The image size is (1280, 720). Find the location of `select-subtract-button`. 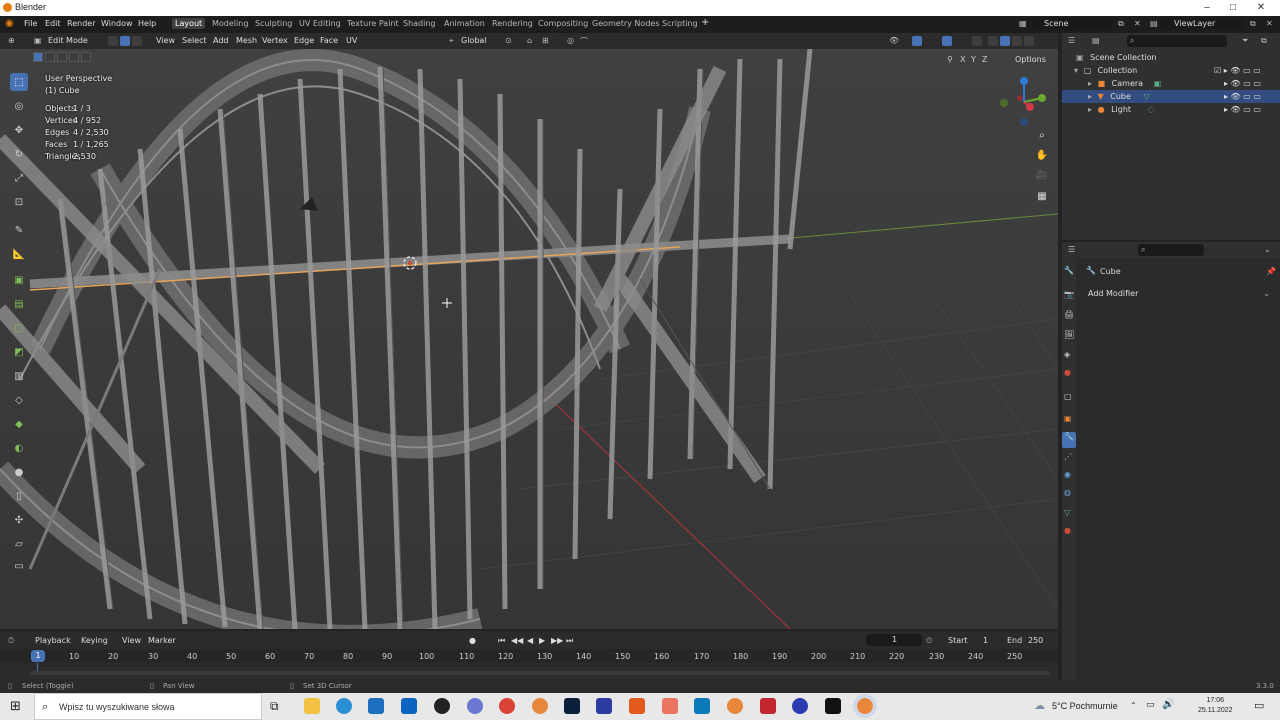

select-subtract-button is located at coordinates (62, 57).